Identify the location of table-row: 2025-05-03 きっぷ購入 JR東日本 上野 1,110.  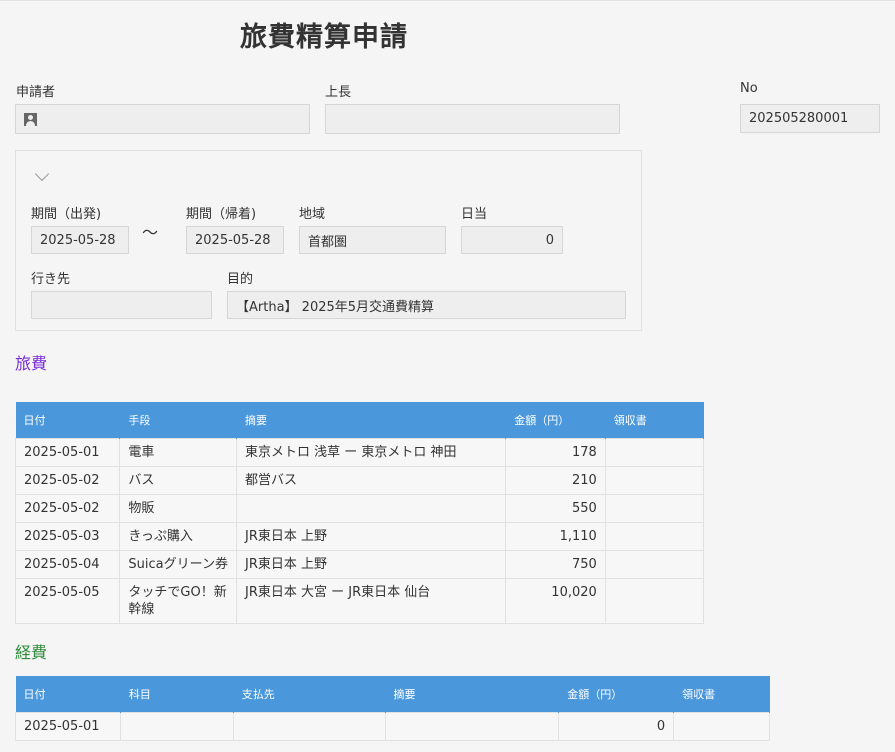
(359, 536).